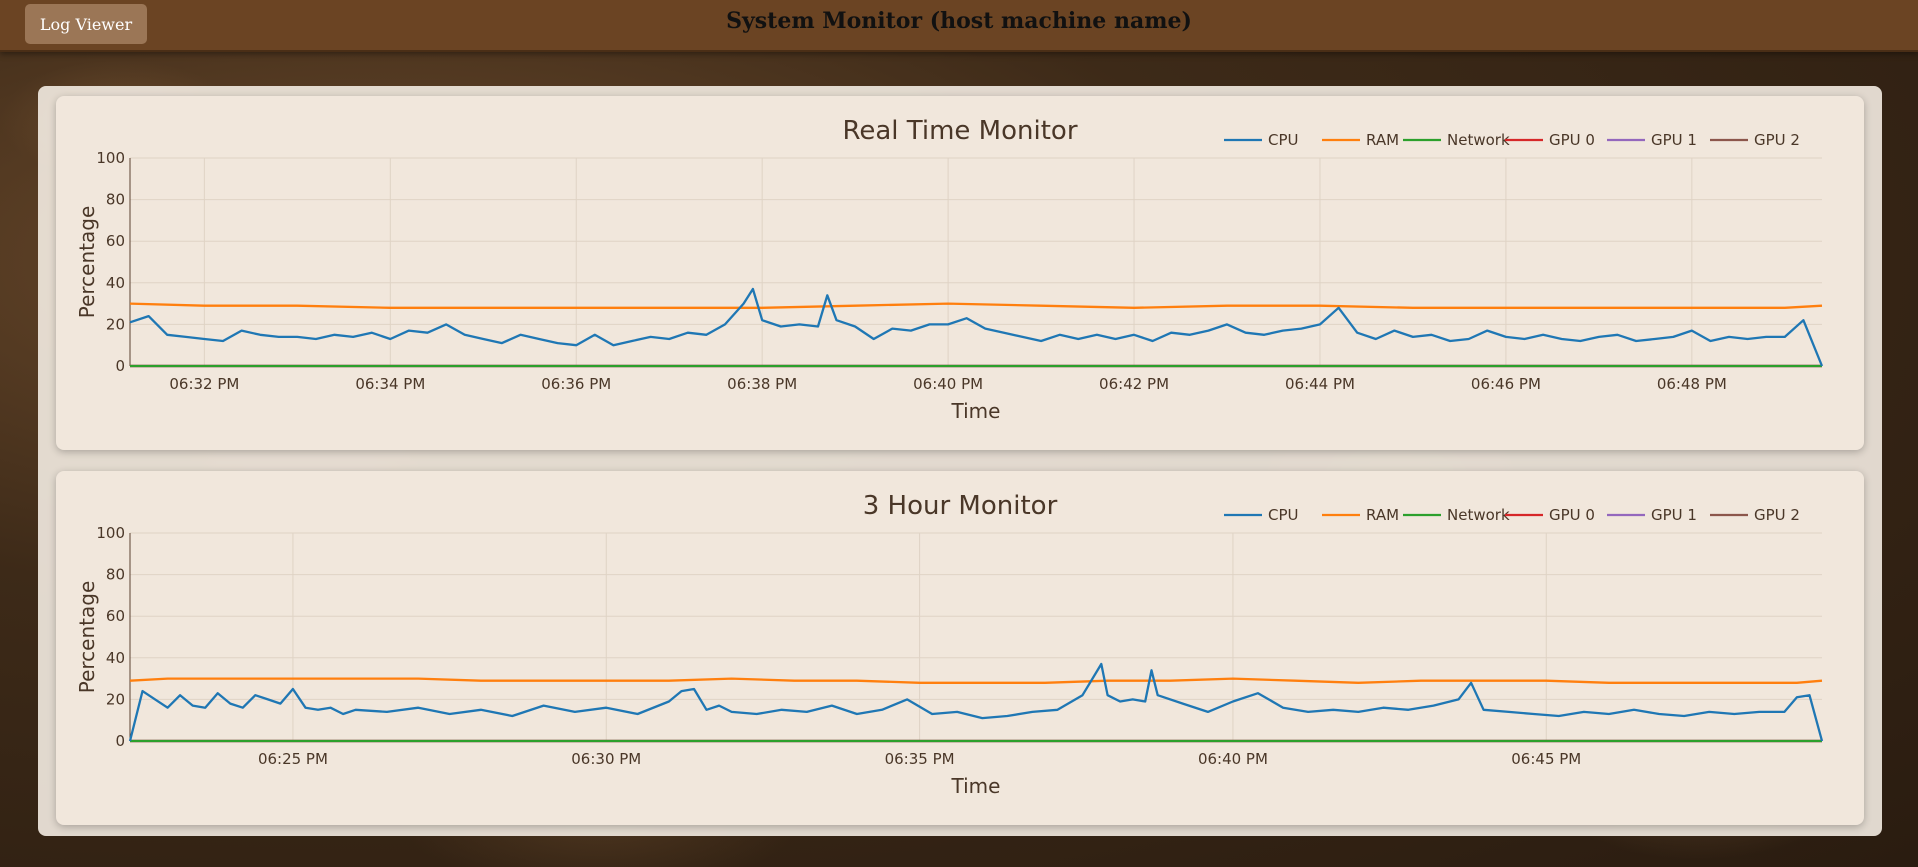 This screenshot has height=867, width=1918. I want to click on x-tick-label: 06:25 PM, so click(293, 759).